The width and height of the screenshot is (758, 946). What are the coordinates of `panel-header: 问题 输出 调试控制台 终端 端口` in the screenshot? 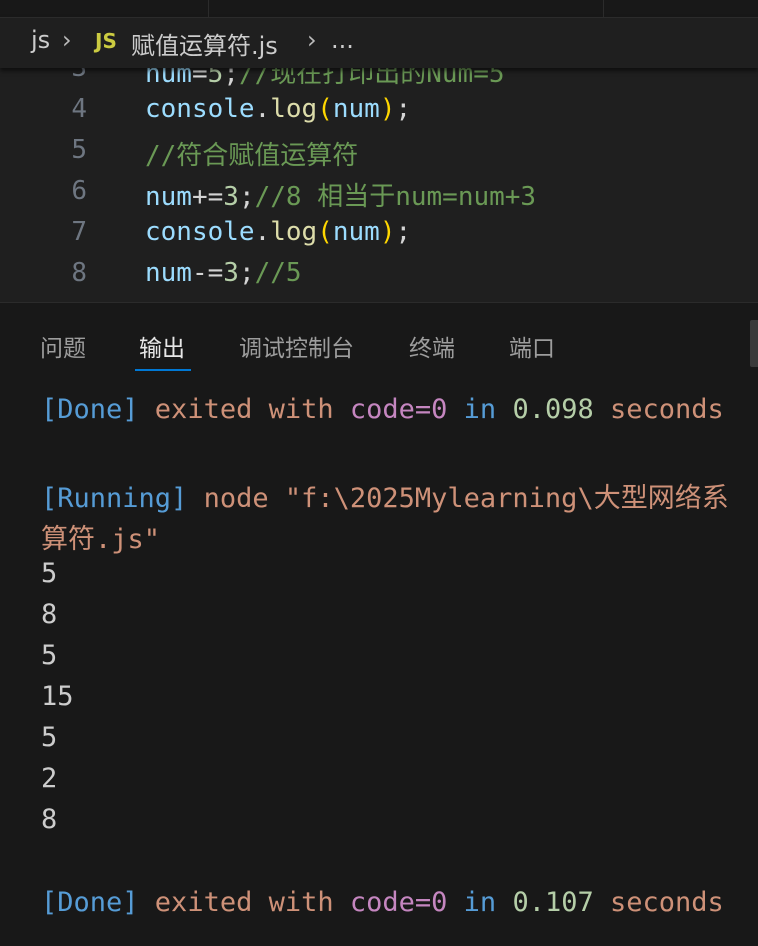 It's located at (379, 342).